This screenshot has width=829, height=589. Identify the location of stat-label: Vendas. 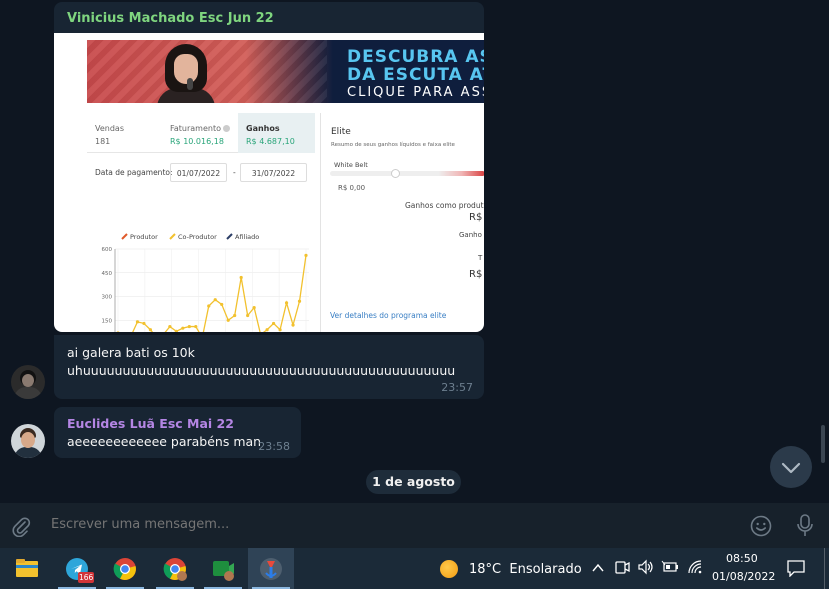
(109, 128).